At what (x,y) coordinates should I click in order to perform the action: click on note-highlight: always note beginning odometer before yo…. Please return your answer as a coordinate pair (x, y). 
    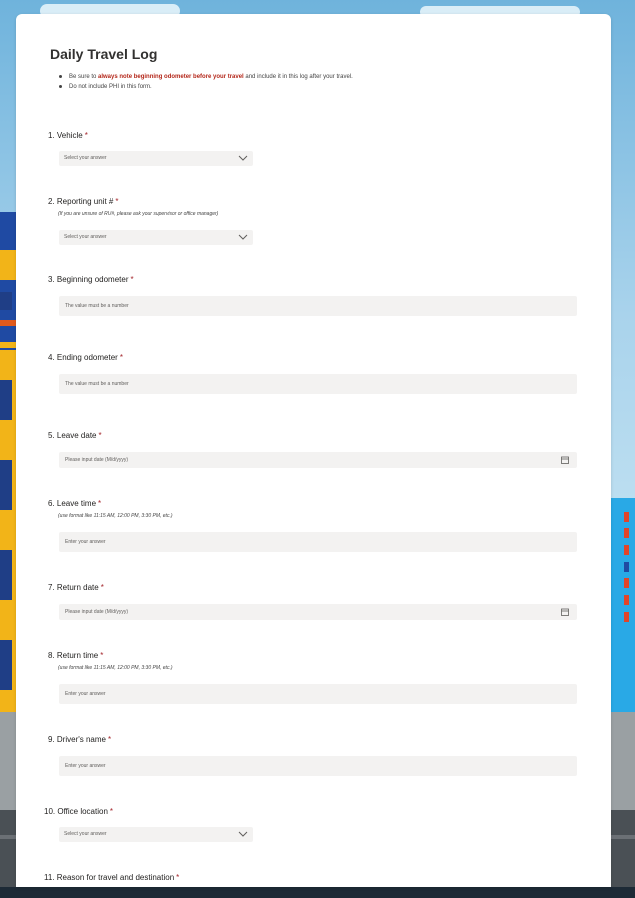
    Looking at the image, I should click on (171, 77).